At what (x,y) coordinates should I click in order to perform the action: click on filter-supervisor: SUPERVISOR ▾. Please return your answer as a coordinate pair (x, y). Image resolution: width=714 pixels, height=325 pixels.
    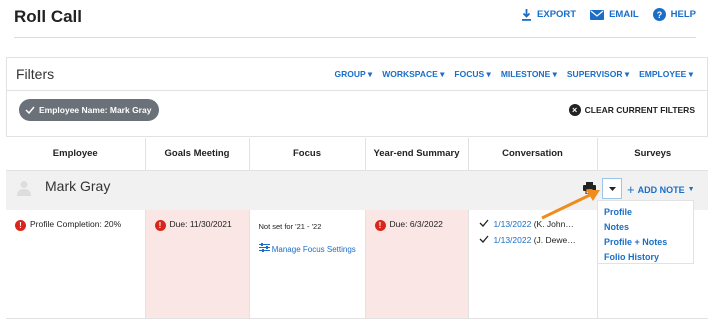
    Looking at the image, I should click on (598, 74).